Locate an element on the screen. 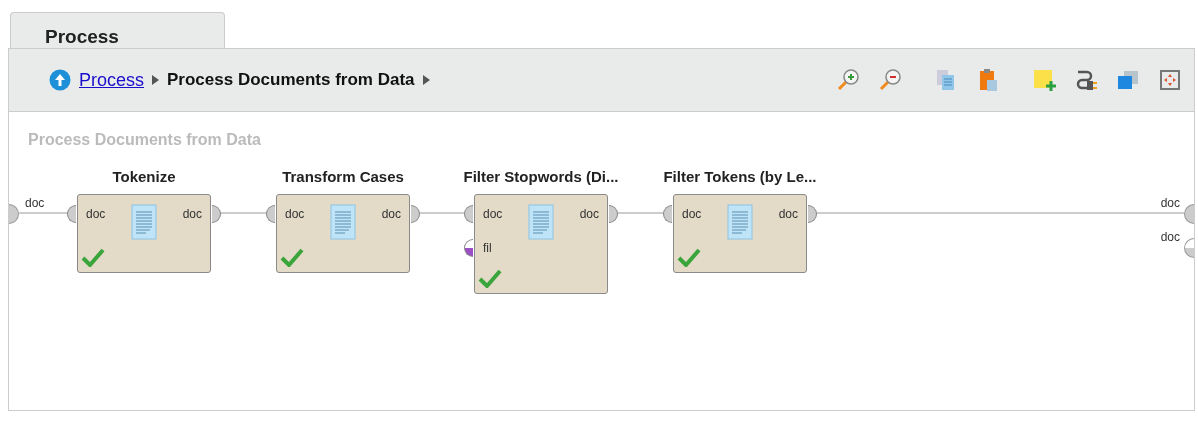 The width and height of the screenshot is (1198, 423). breadcrumb-current: Process Documents from Data is located at coordinates (291, 80).